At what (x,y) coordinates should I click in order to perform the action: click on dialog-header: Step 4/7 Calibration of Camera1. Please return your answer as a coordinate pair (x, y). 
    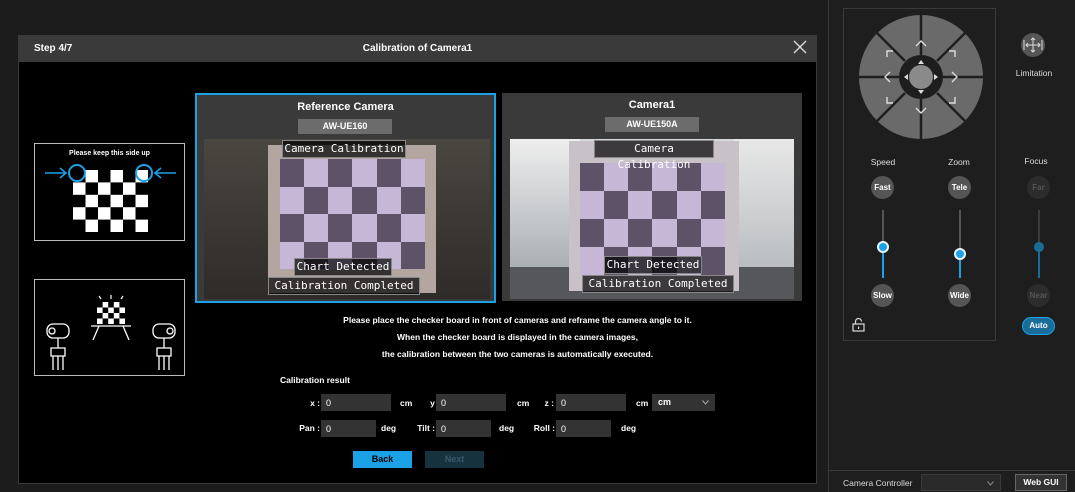
    Looking at the image, I should click on (417, 49).